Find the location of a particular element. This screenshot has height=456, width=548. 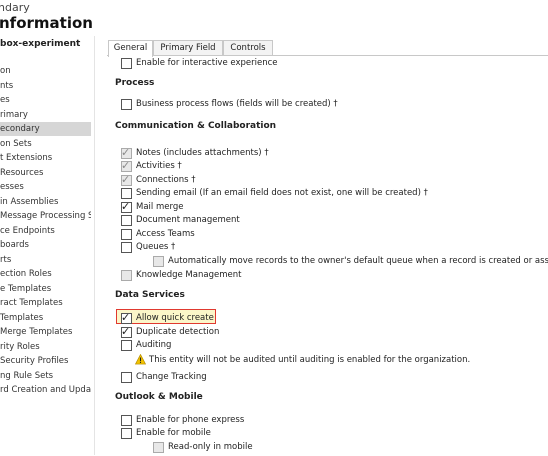

option-label: Notes (includes attachments) † is located at coordinates (202, 153).